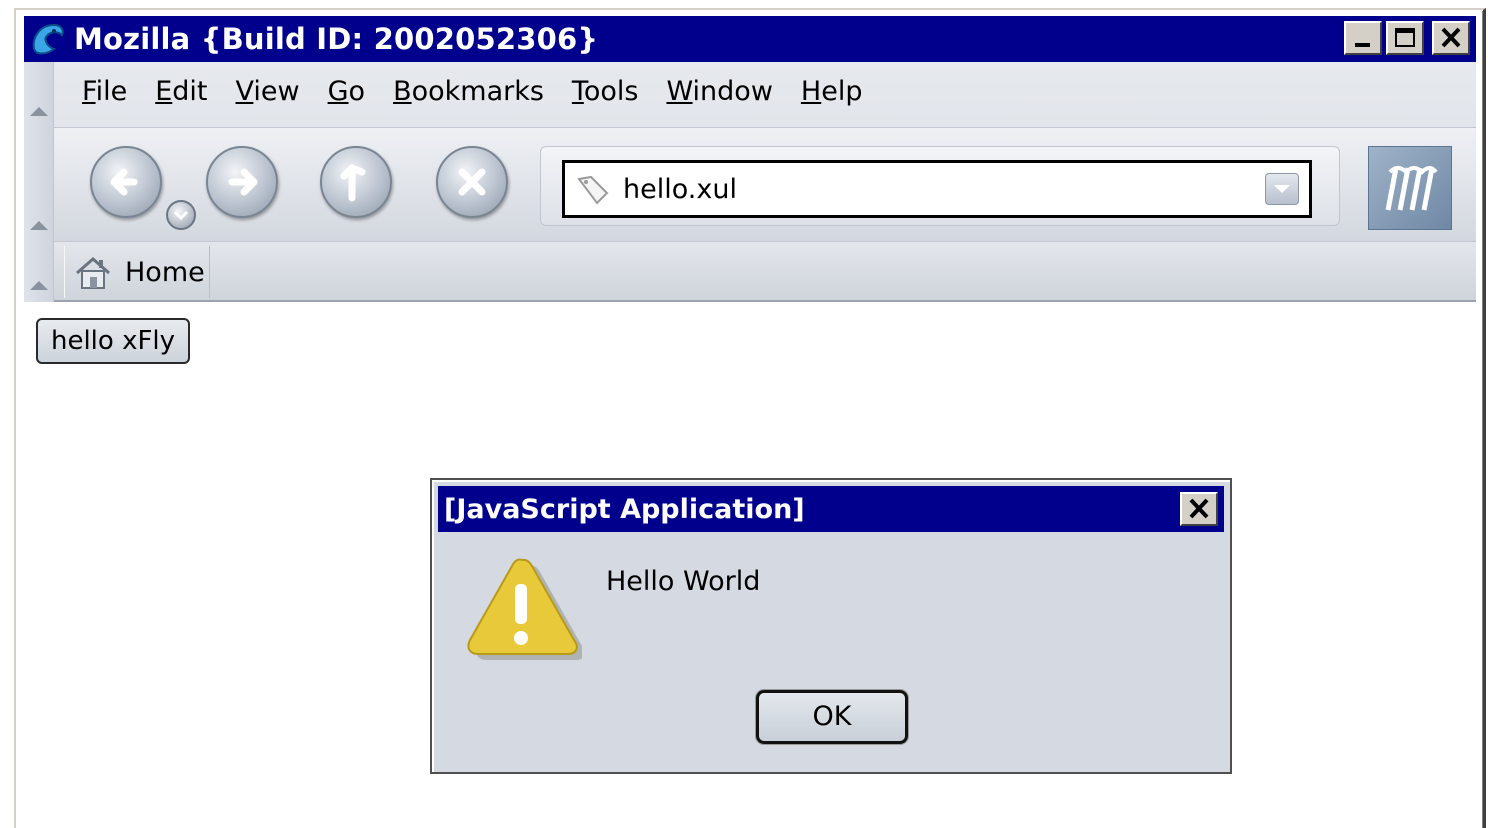  Describe the element at coordinates (832, 717) in the screenshot. I see `ok-button: OK` at that location.